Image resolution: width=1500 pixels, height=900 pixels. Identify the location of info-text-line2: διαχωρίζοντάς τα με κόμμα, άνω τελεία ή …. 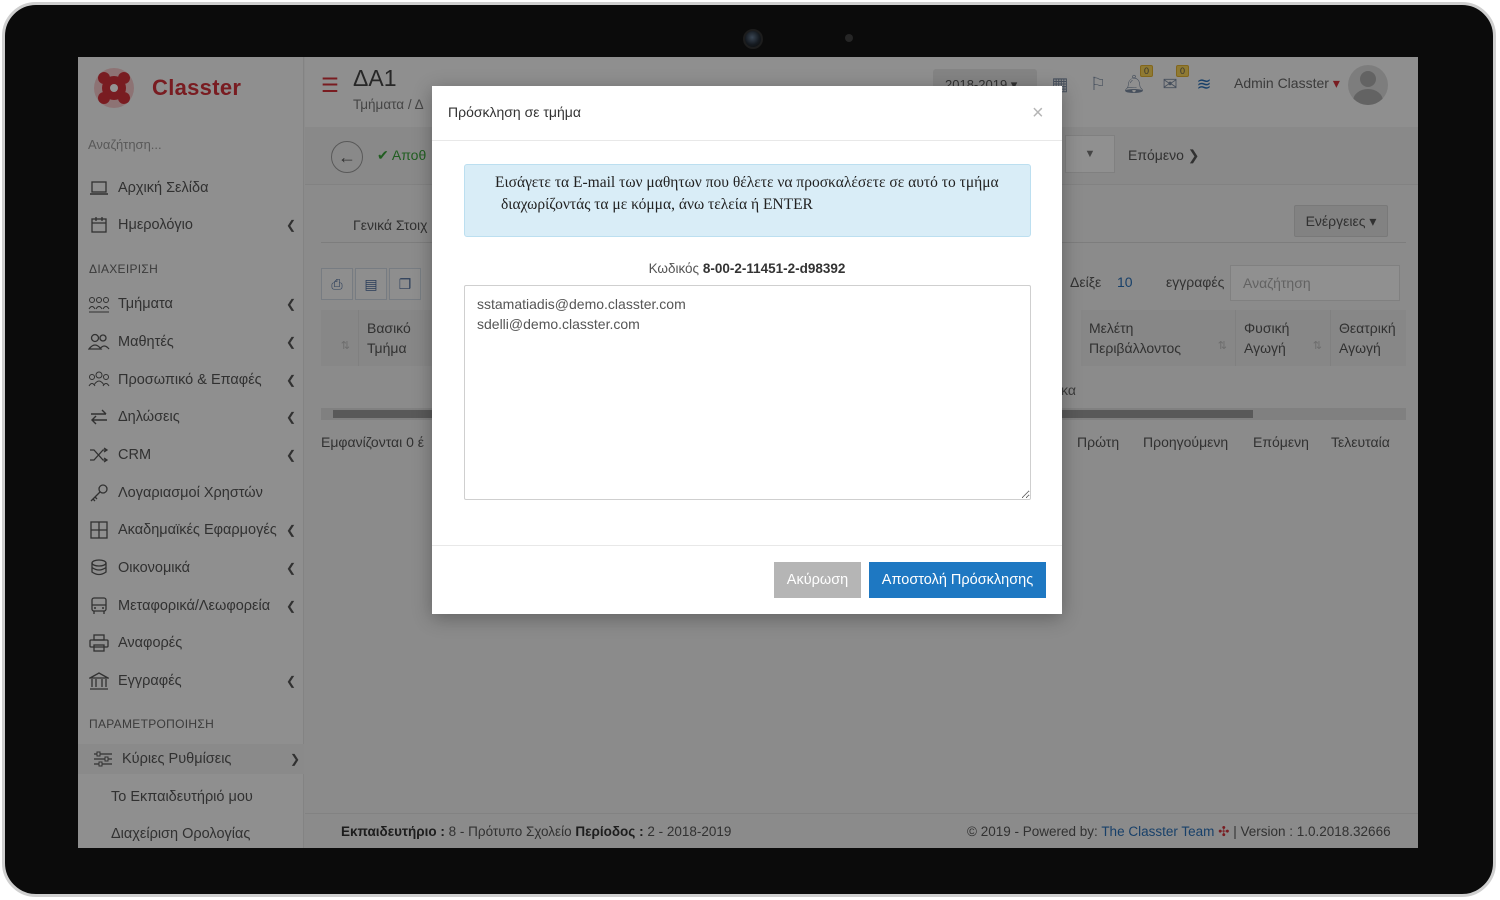
(657, 204).